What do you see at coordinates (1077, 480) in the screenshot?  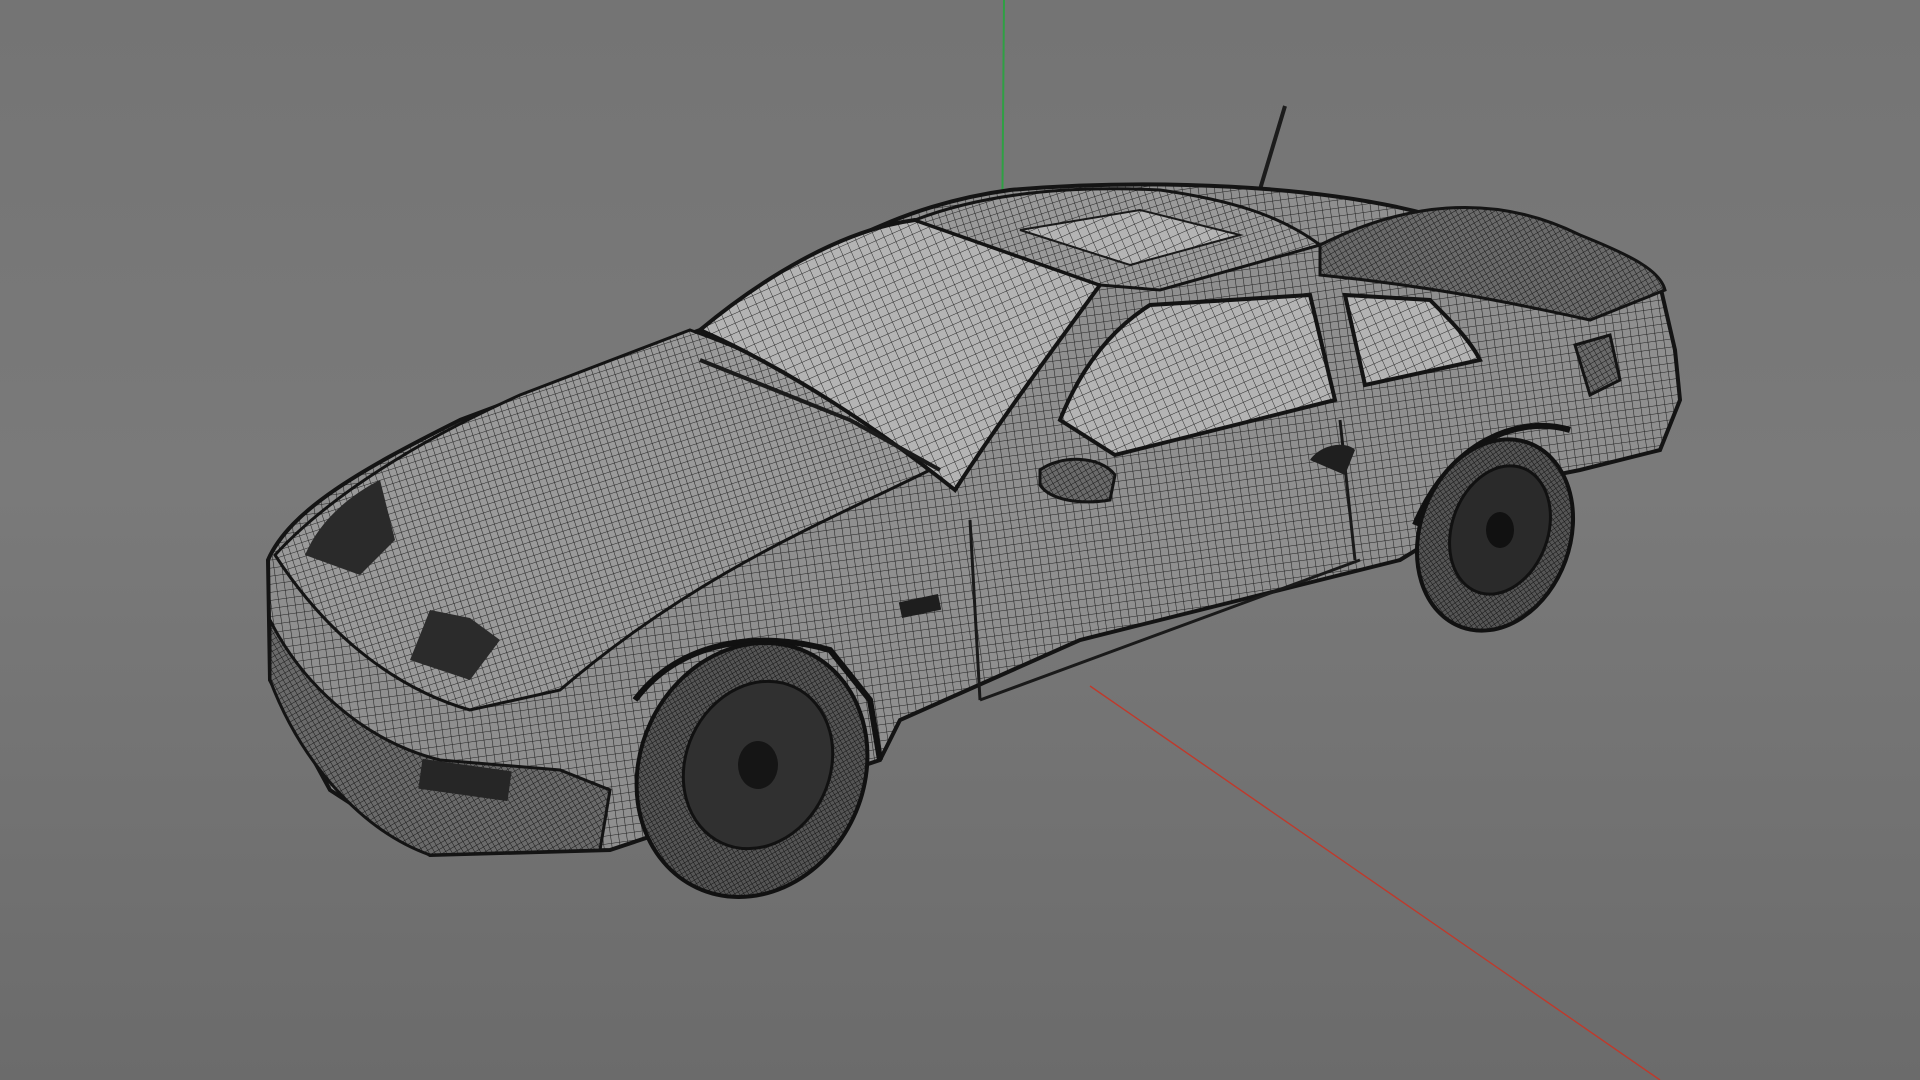 I see `side-mirror` at bounding box center [1077, 480].